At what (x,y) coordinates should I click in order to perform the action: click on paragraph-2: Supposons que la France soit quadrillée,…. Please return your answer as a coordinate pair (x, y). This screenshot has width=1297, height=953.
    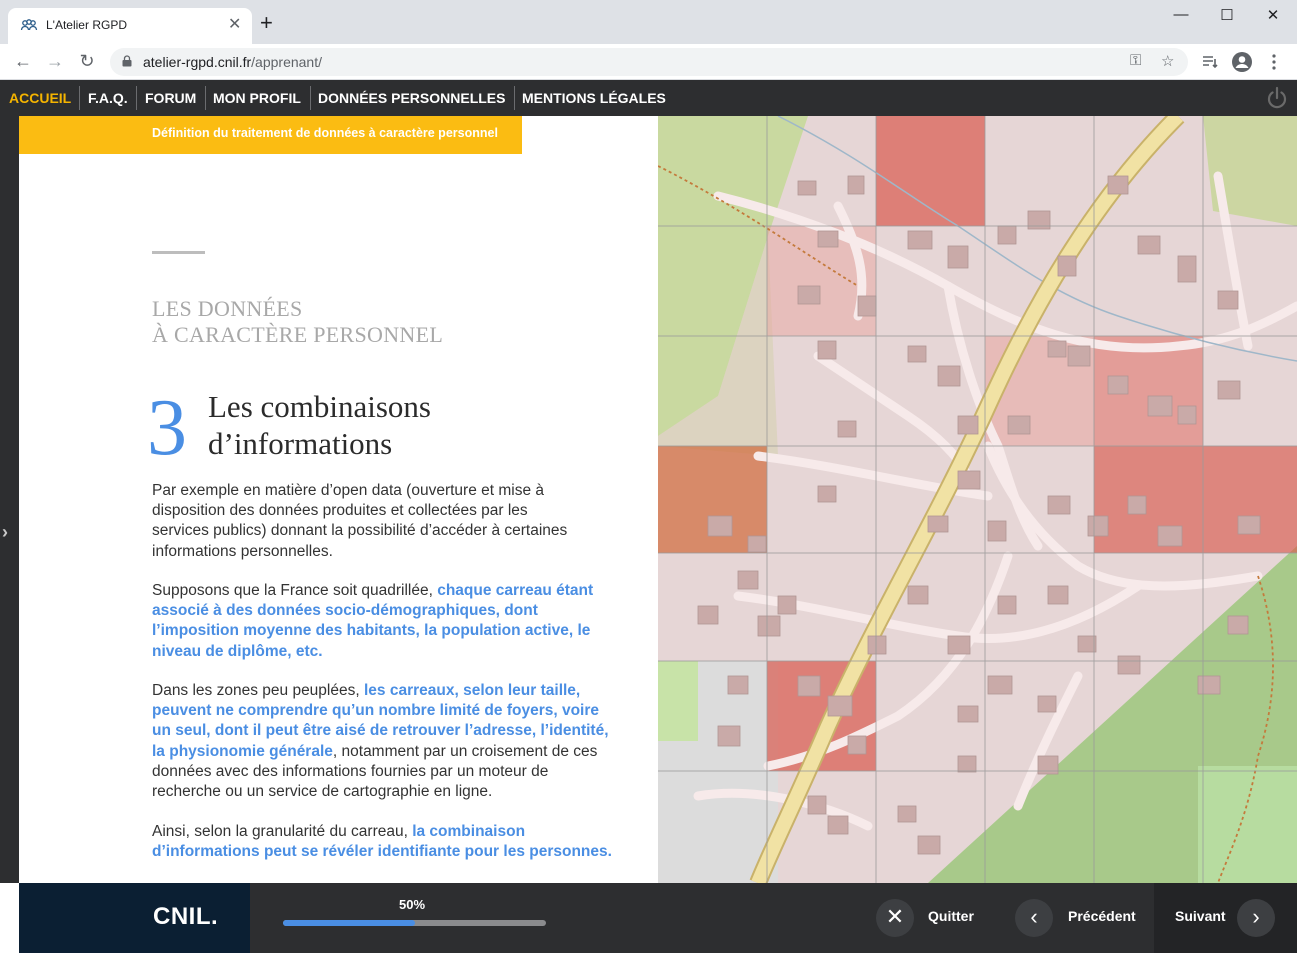
    Looking at the image, I should click on (384, 621).